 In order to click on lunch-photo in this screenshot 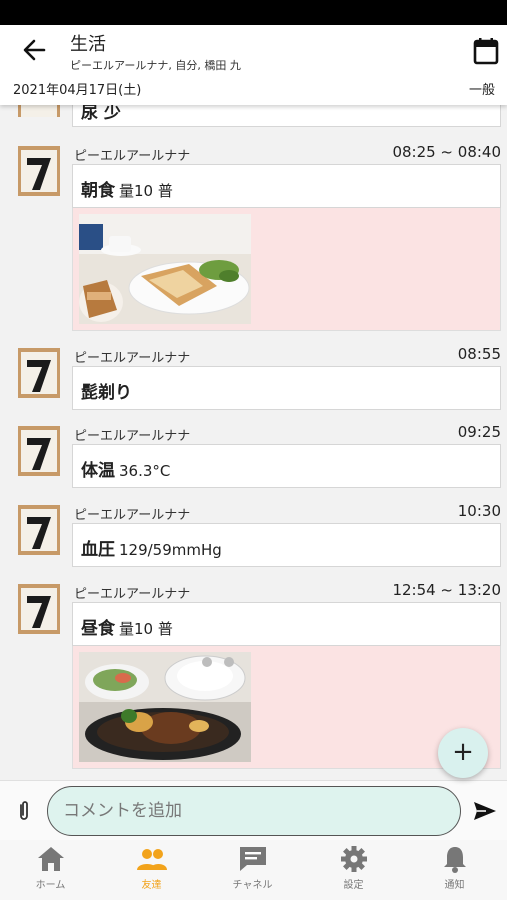, I will do `click(165, 707)`.